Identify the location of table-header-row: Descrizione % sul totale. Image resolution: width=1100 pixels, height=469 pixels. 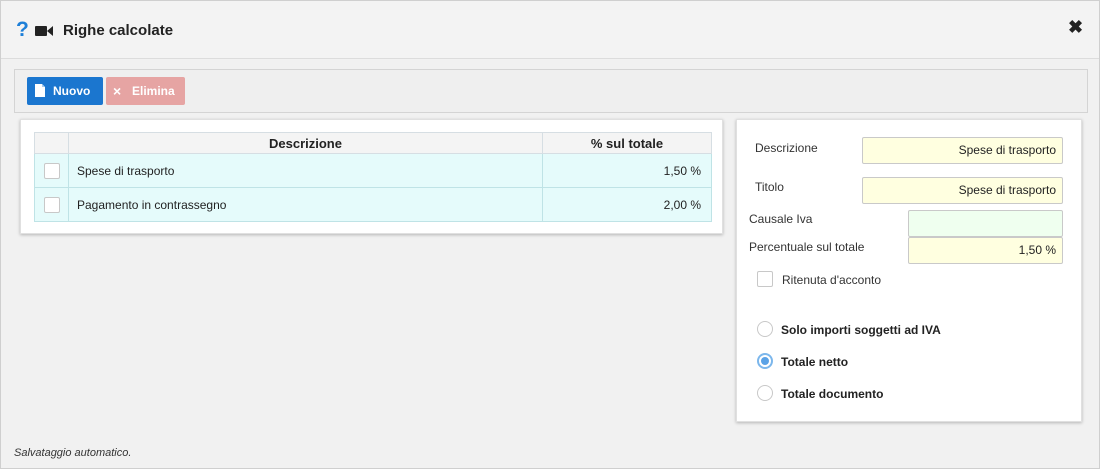
(373, 143).